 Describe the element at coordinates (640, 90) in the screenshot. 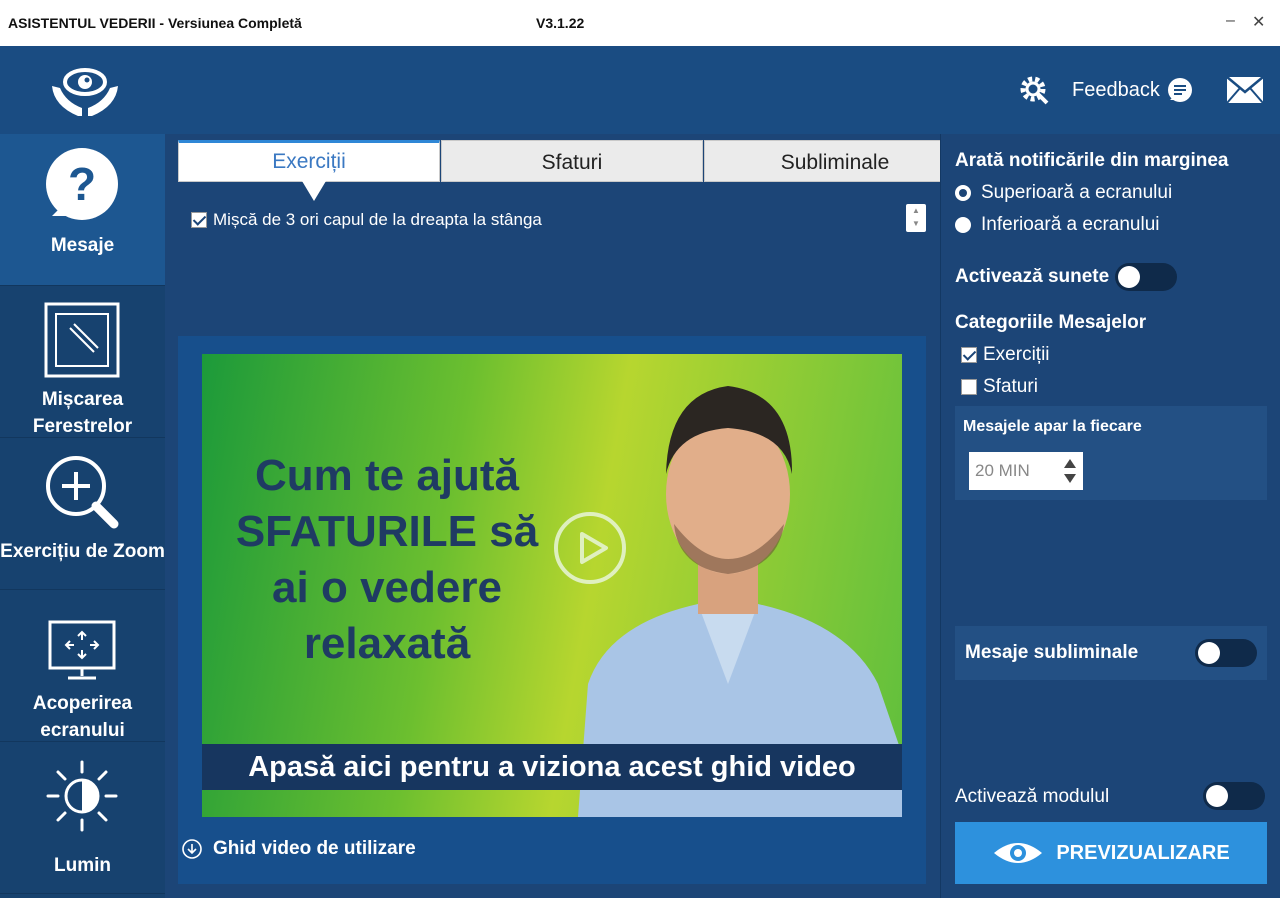

I see `app-header: Feedback` at that location.